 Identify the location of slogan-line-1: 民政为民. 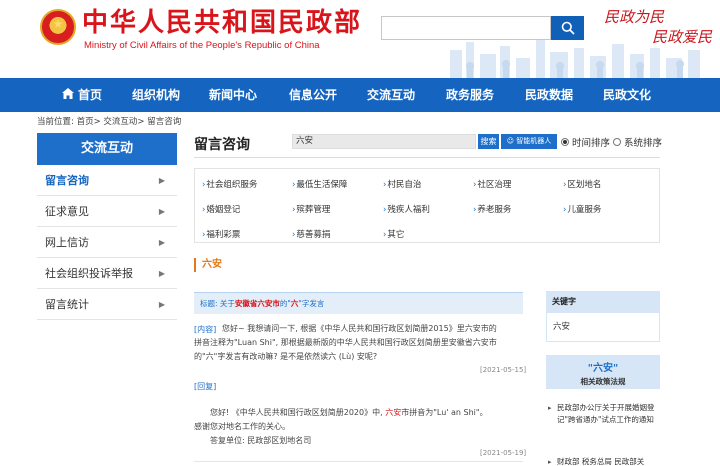
(634, 17).